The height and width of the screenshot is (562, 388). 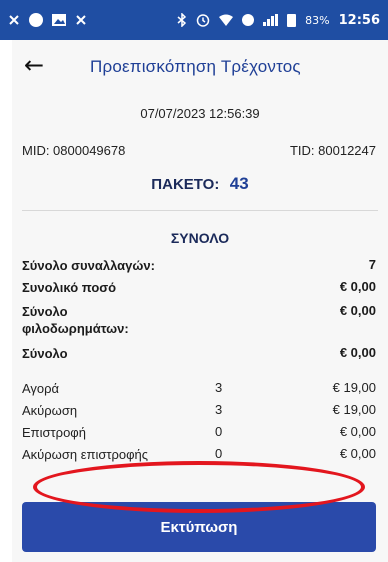 I want to click on transaction-label: Ακύρωση, so click(x=50, y=410).